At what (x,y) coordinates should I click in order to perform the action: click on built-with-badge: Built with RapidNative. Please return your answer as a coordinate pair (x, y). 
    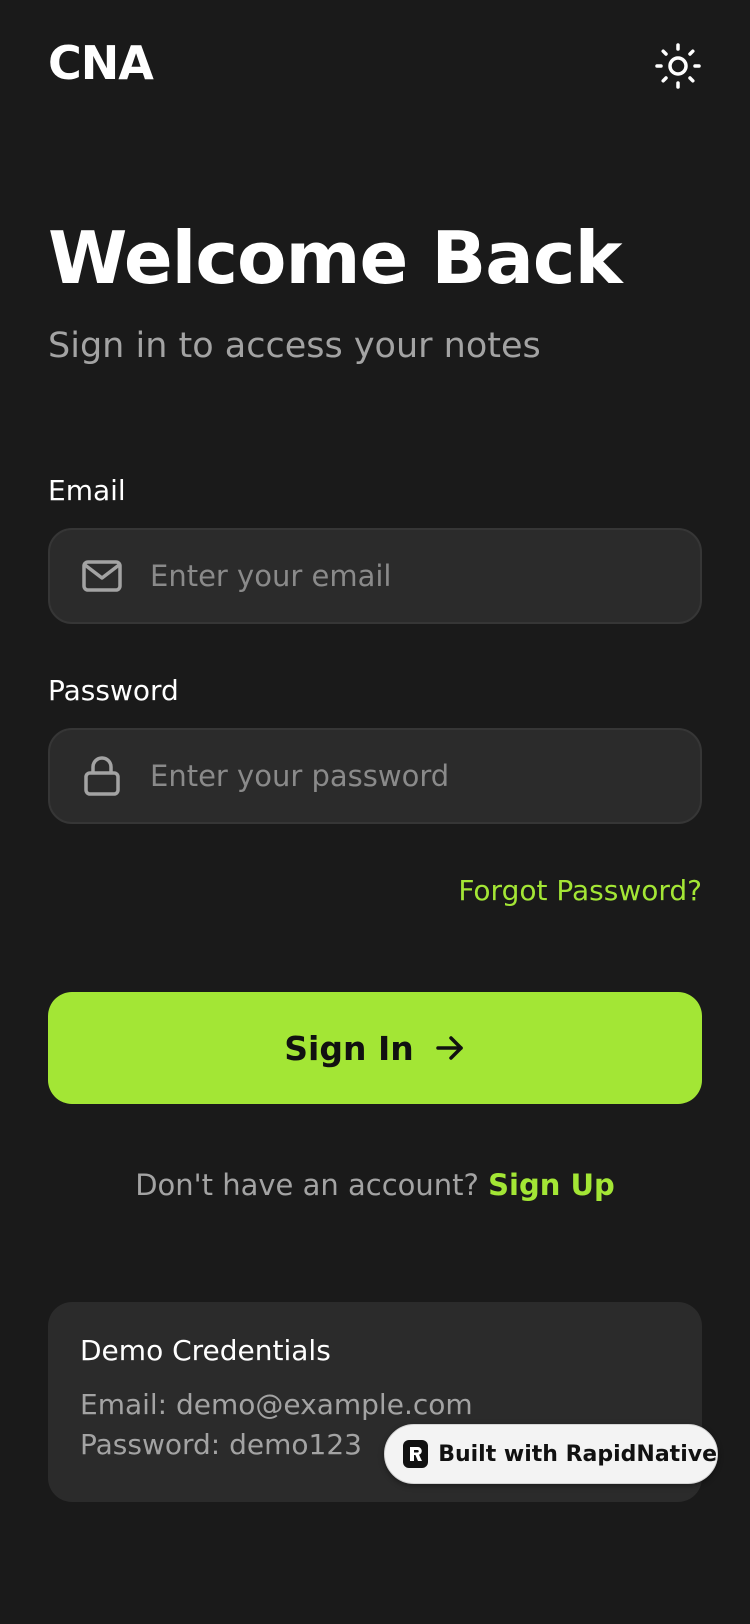
    Looking at the image, I should click on (551, 1454).